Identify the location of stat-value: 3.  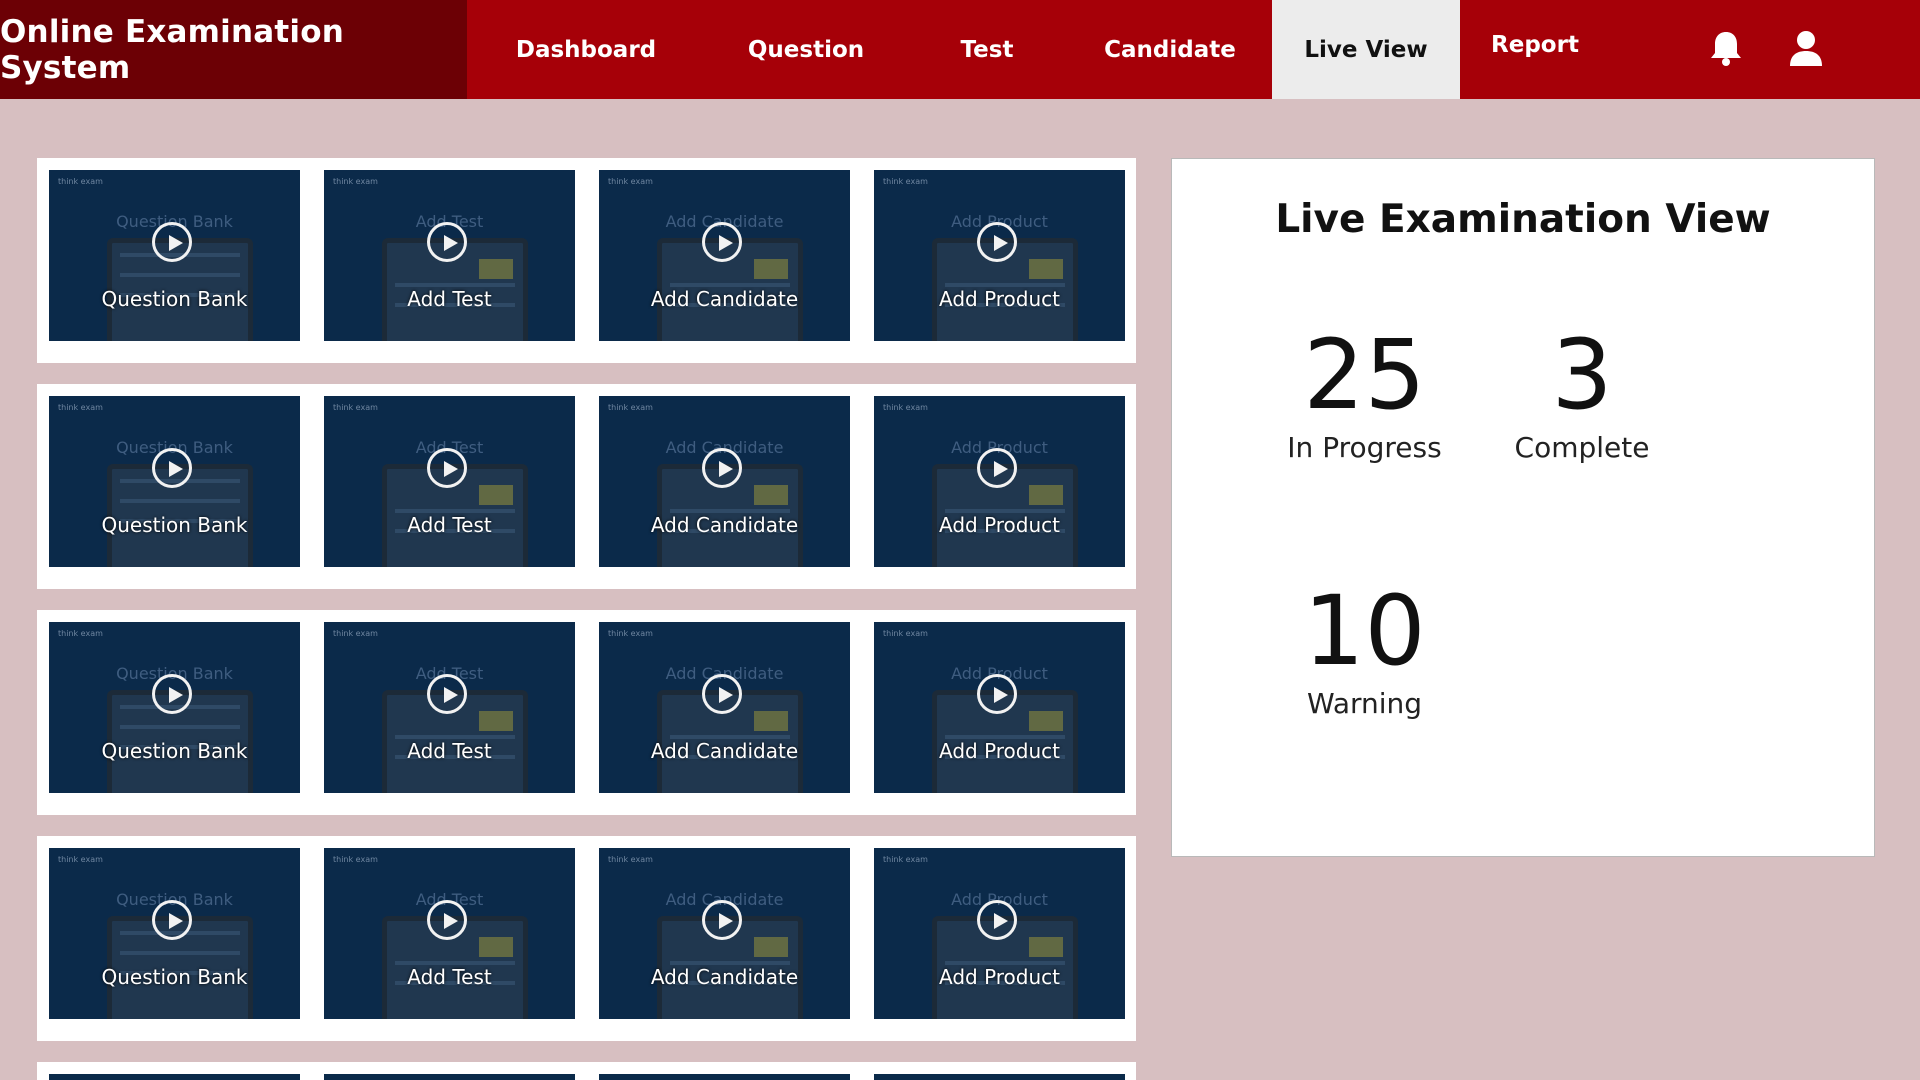
(1582, 375).